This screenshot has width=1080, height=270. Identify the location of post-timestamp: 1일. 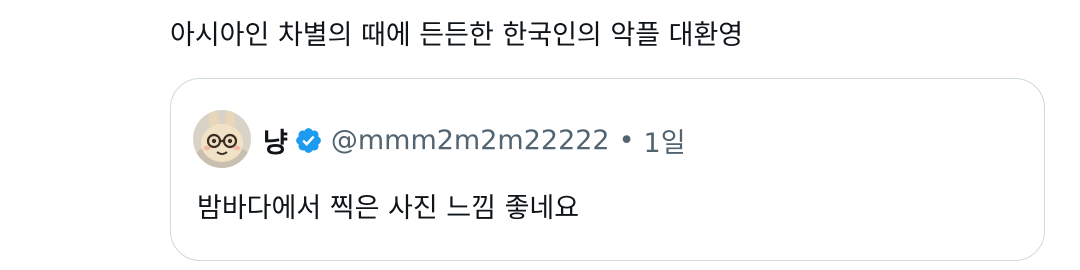
(665, 140).